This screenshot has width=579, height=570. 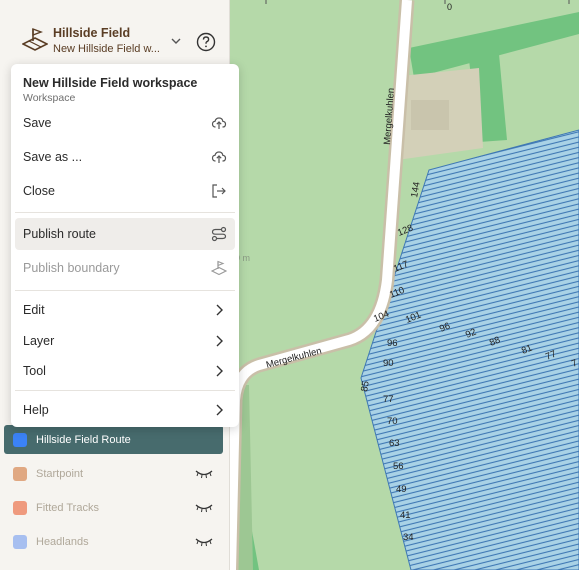 I want to click on menu-item-label: Save, so click(x=37, y=123).